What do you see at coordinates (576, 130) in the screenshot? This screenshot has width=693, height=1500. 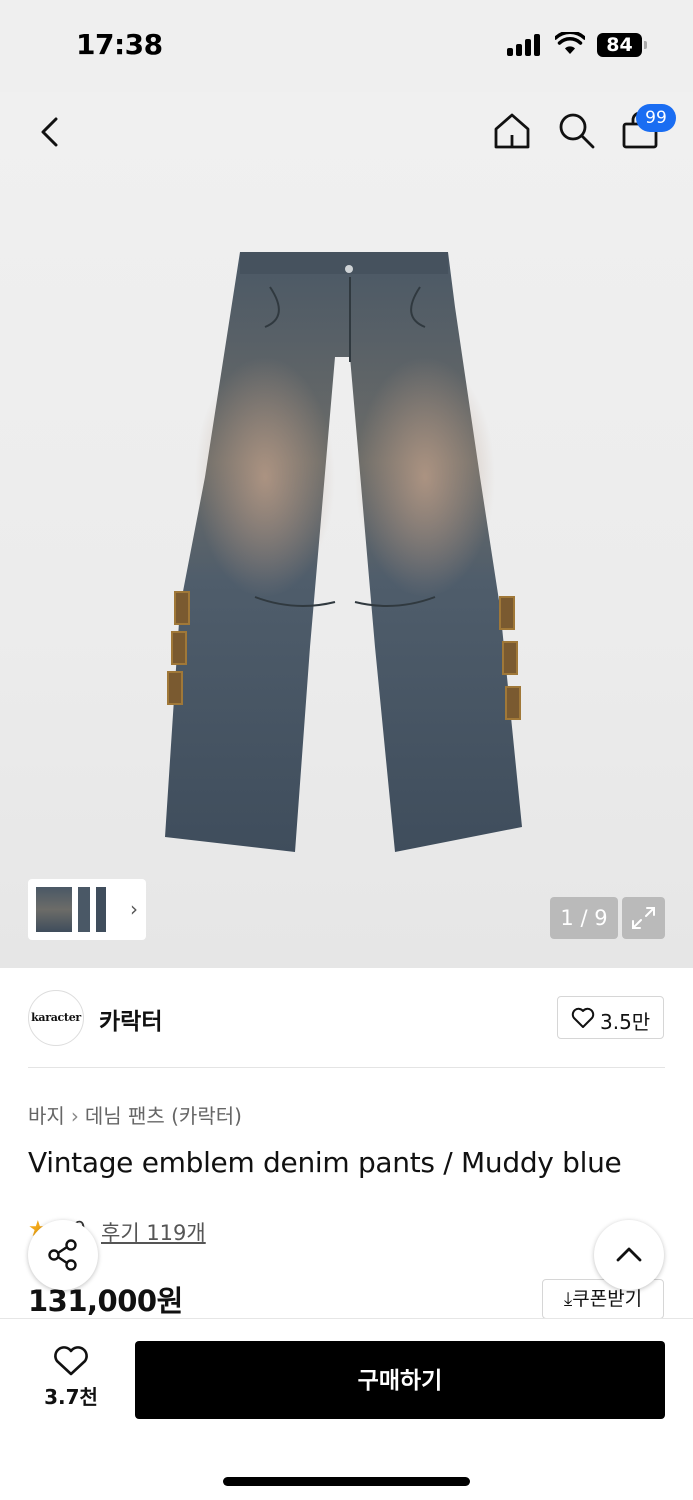 I see `search-icon` at bounding box center [576, 130].